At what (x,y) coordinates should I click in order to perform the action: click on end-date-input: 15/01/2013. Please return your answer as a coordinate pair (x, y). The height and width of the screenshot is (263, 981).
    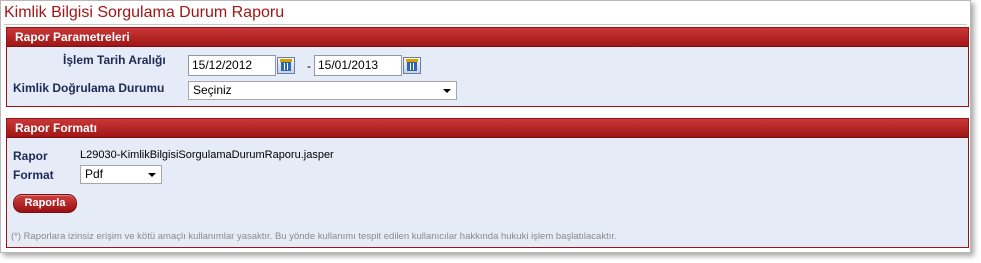
    Looking at the image, I should click on (358, 65).